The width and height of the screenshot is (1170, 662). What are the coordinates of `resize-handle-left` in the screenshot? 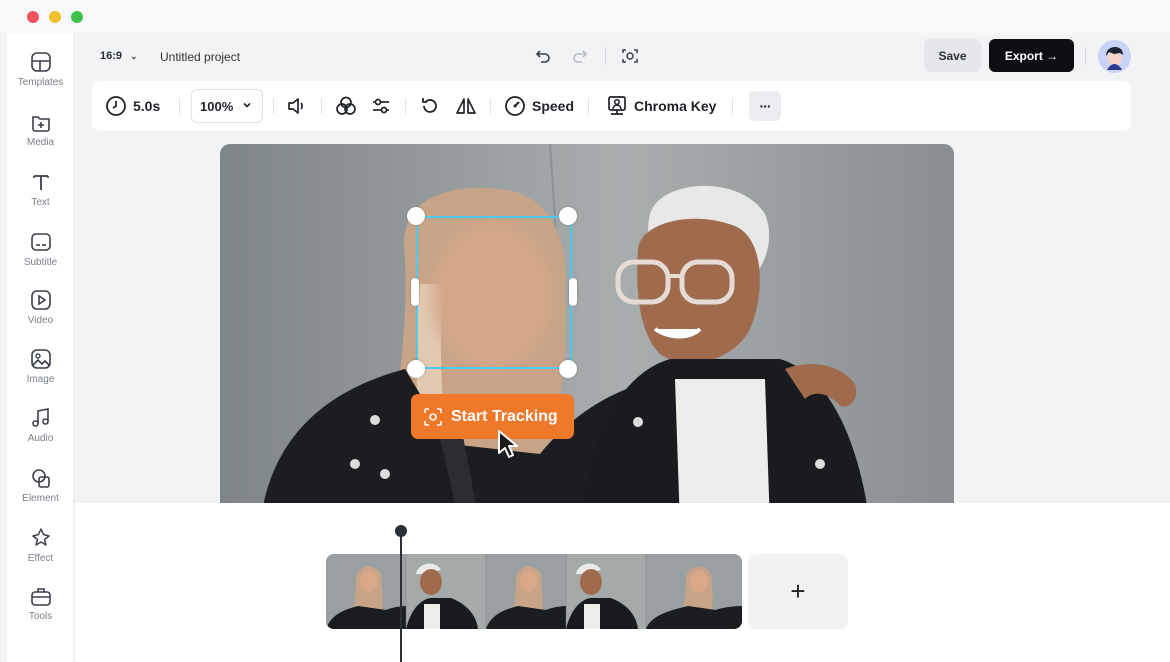 It's located at (415, 292).